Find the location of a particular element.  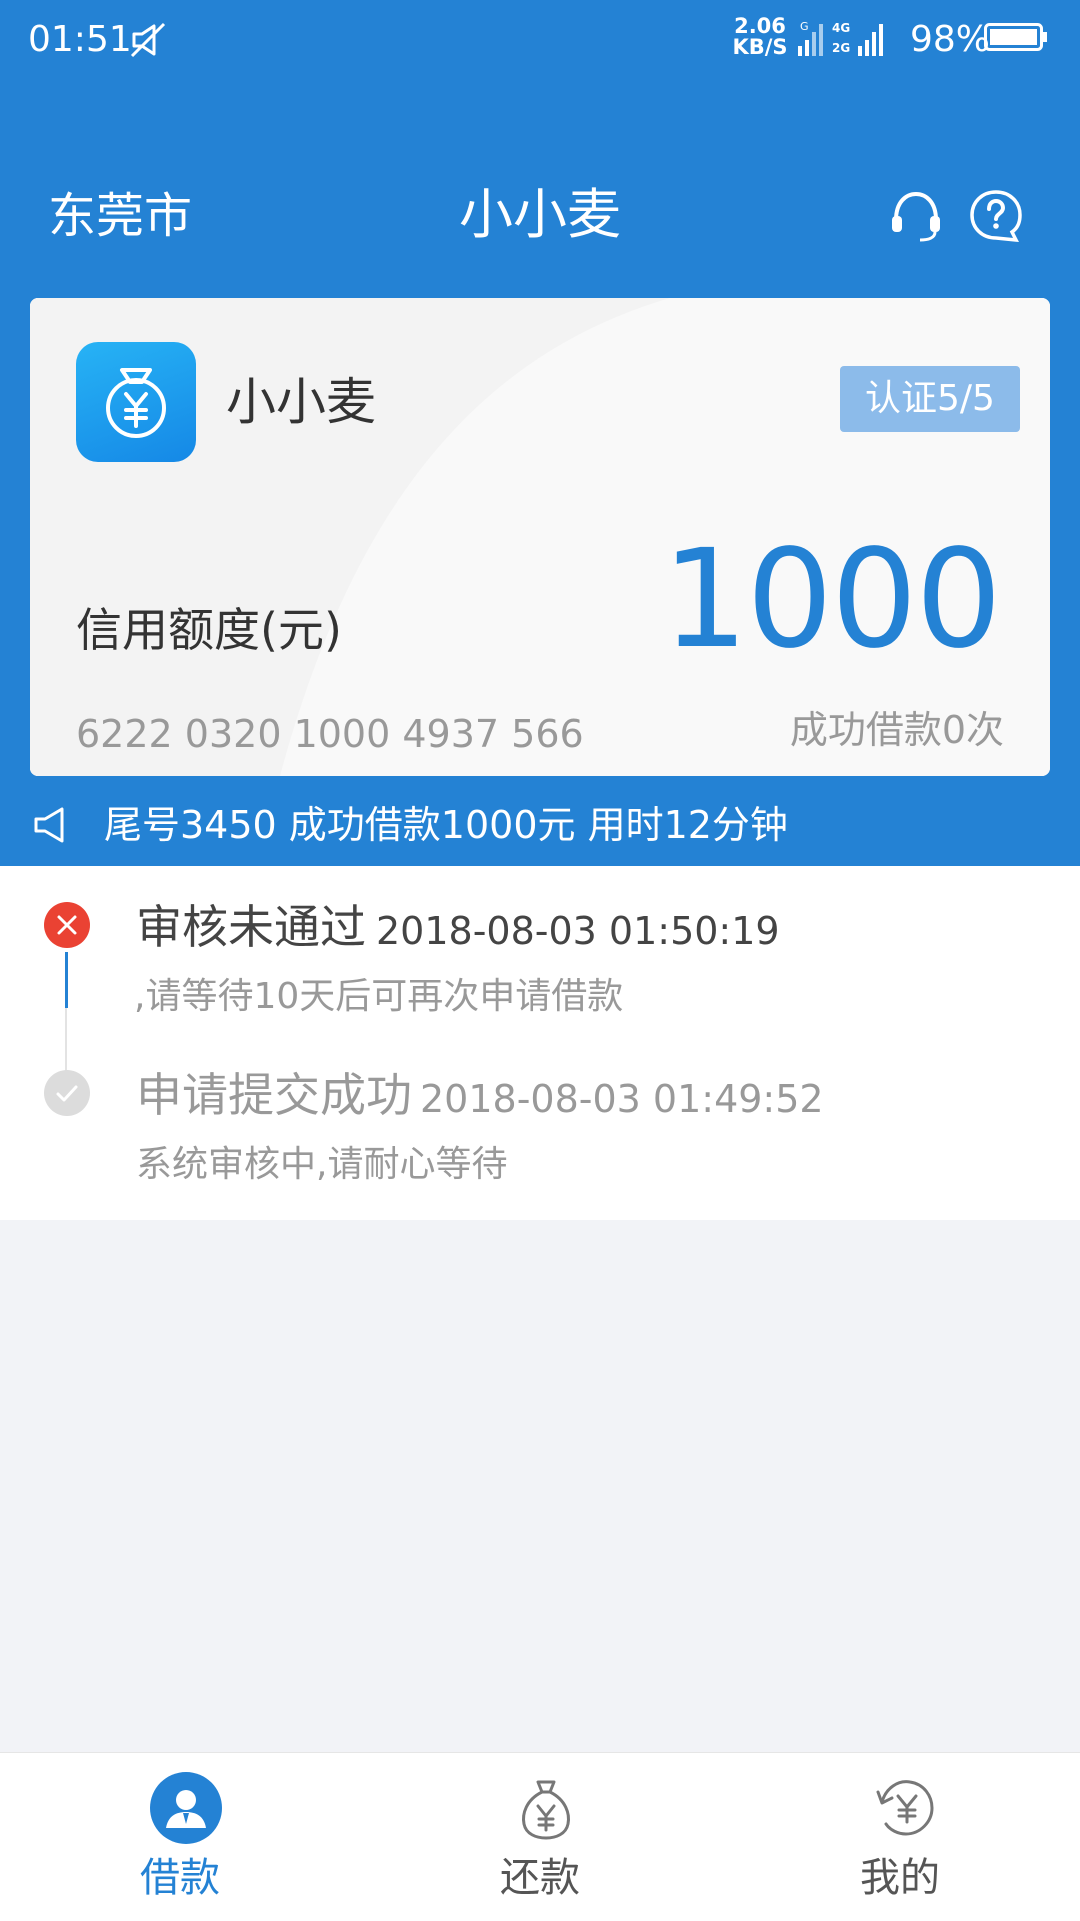

refresh-yuan-icon is located at coordinates (905, 1808).